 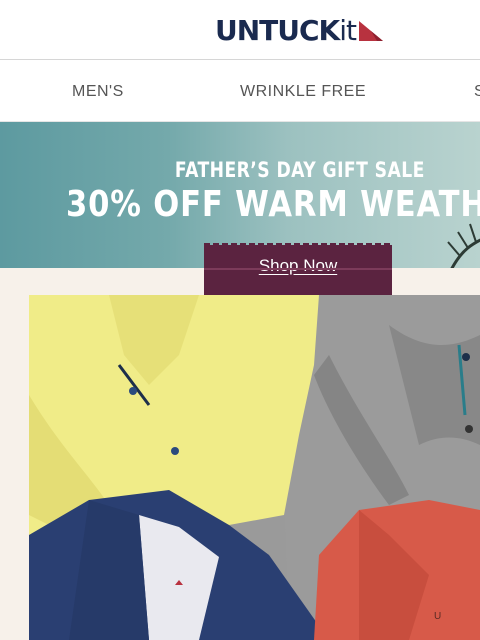 What do you see at coordinates (477, 92) in the screenshot?
I see `nav-item-partial: S` at bounding box center [477, 92].